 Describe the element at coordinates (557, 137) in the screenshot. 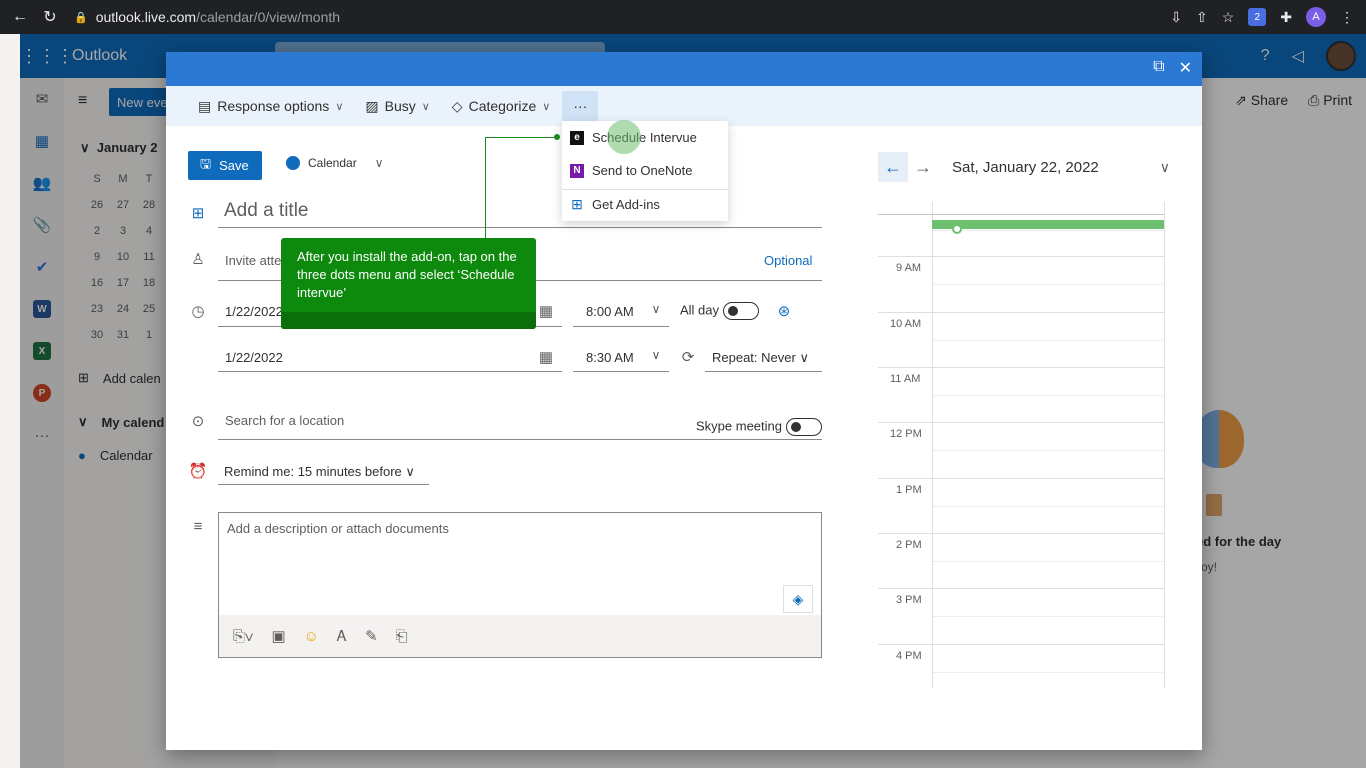

I see `callout-anchor-dot` at that location.